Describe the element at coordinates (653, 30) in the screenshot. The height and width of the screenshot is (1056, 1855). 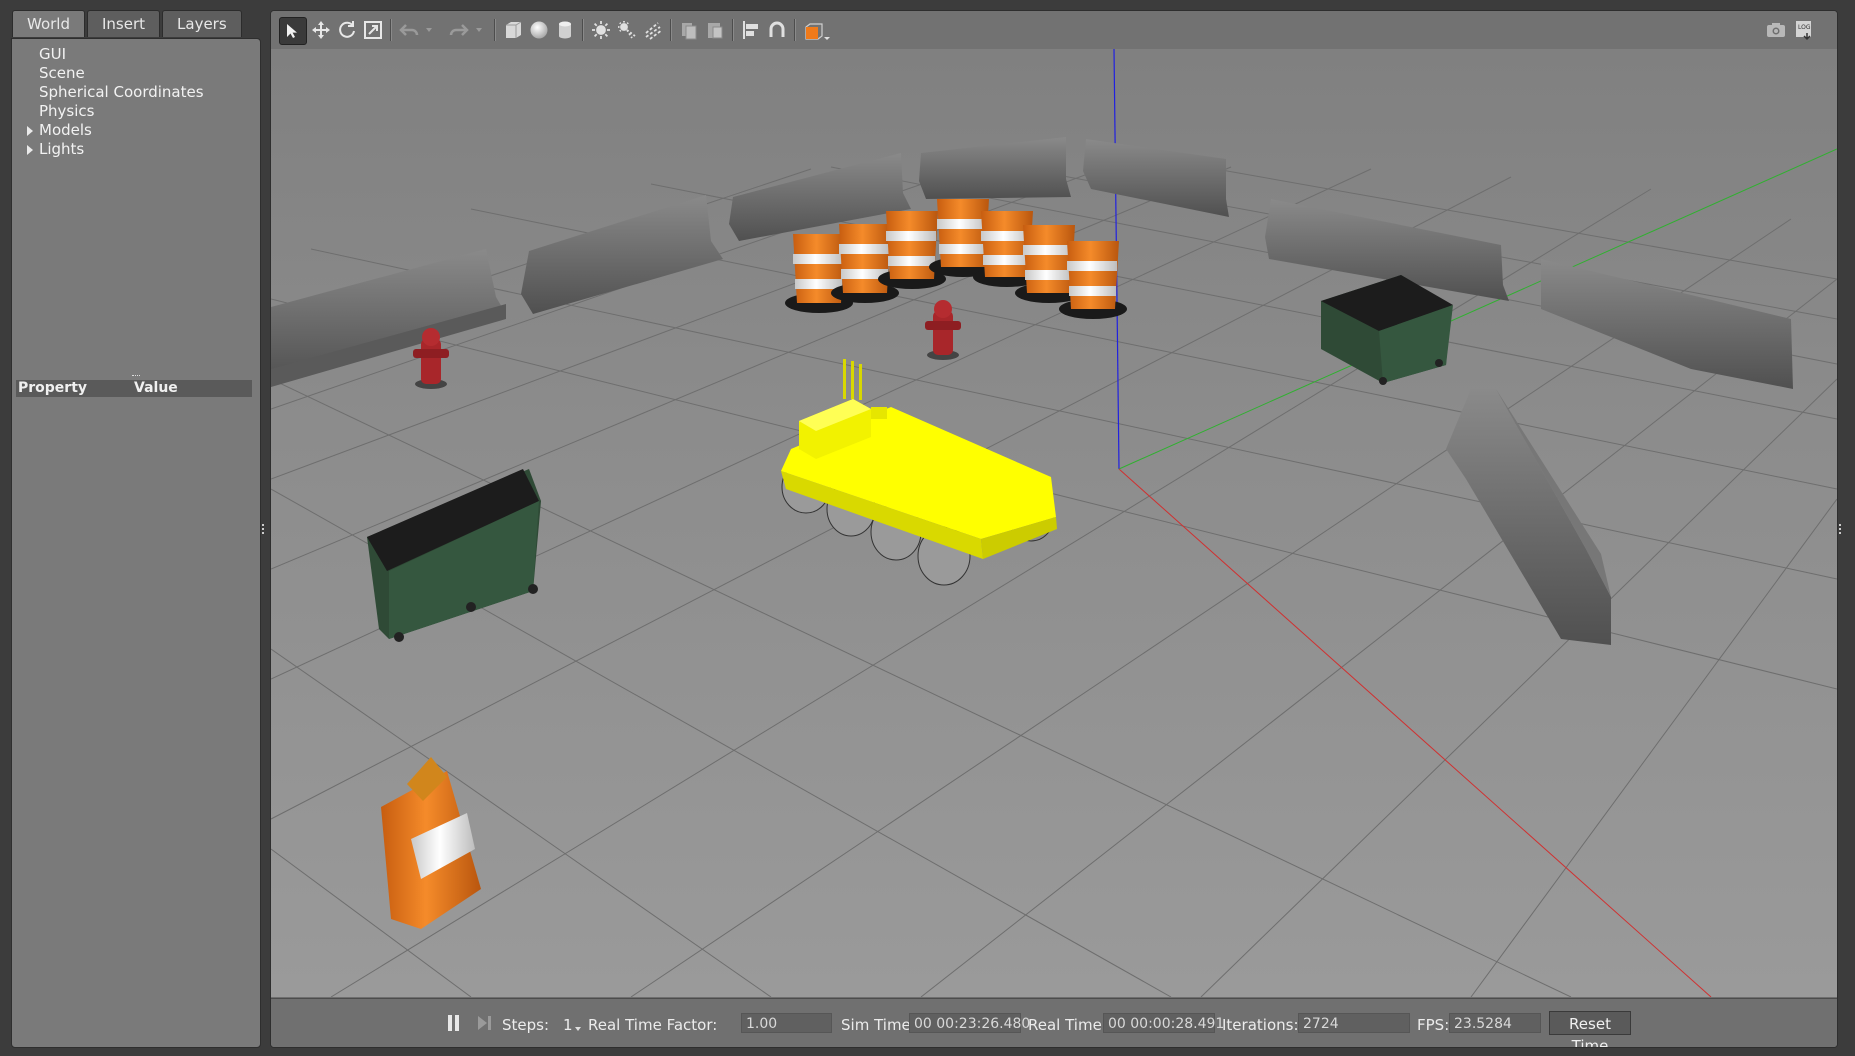
I see `directional-light-icon` at that location.